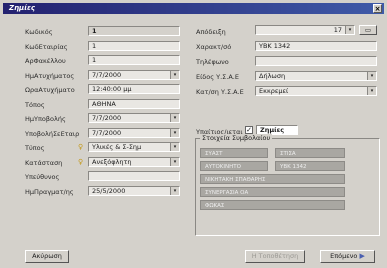 Image resolution: width=387 pixels, height=268 pixels. I want to click on placement-button: Η Τοποθέτηση, so click(275, 256).